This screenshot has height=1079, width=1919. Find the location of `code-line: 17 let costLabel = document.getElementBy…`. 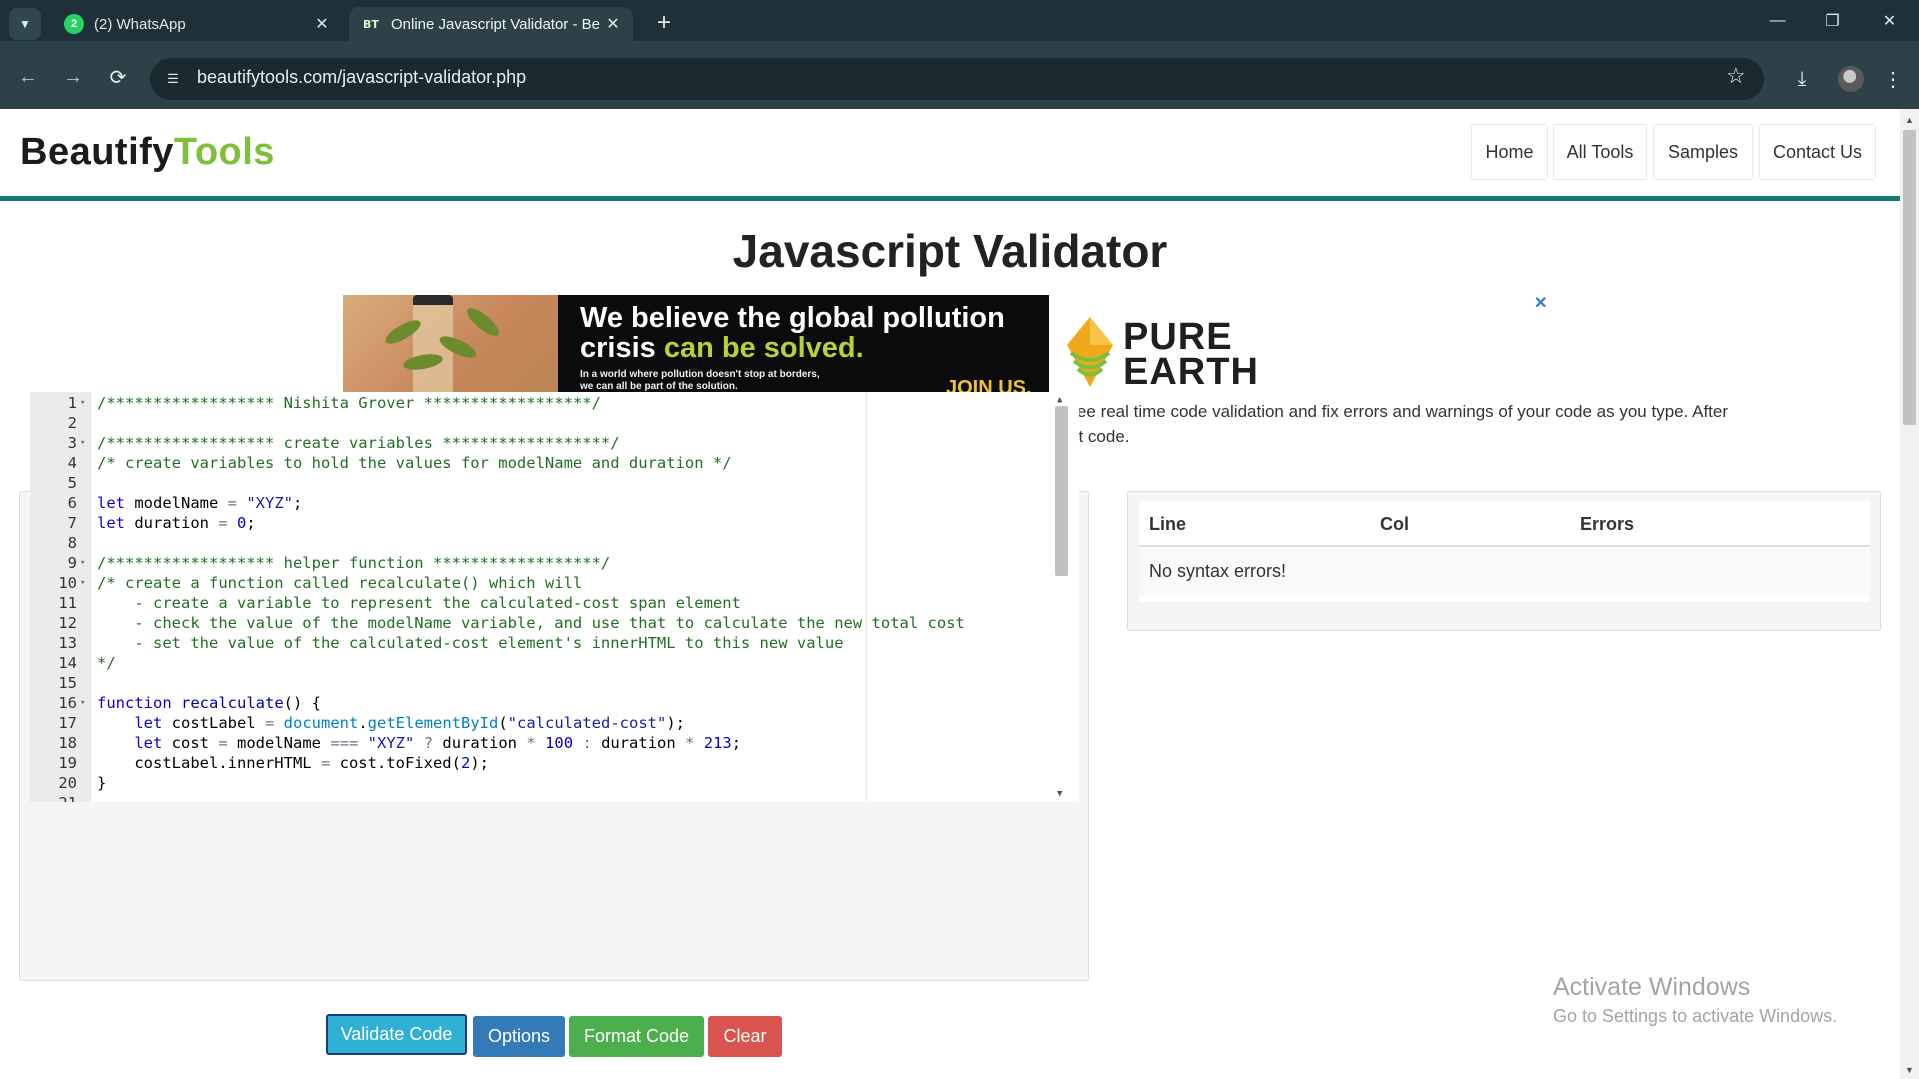

code-line: 17 let costLabel = document.getElementBy… is located at coordinates (539, 723).